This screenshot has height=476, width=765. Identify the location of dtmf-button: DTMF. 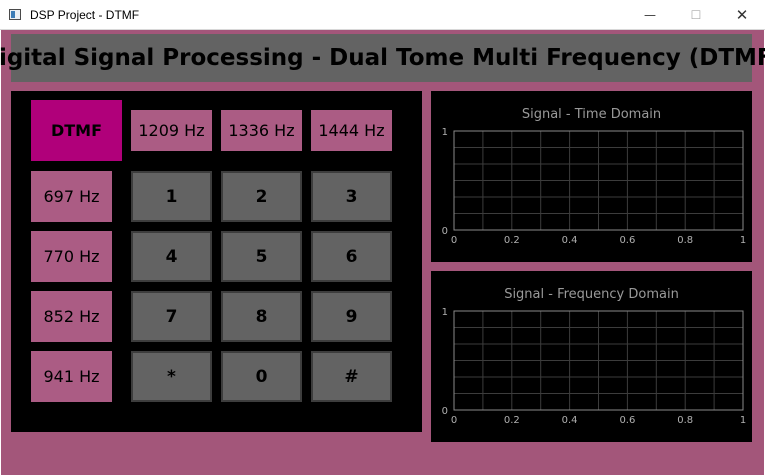
(76, 130).